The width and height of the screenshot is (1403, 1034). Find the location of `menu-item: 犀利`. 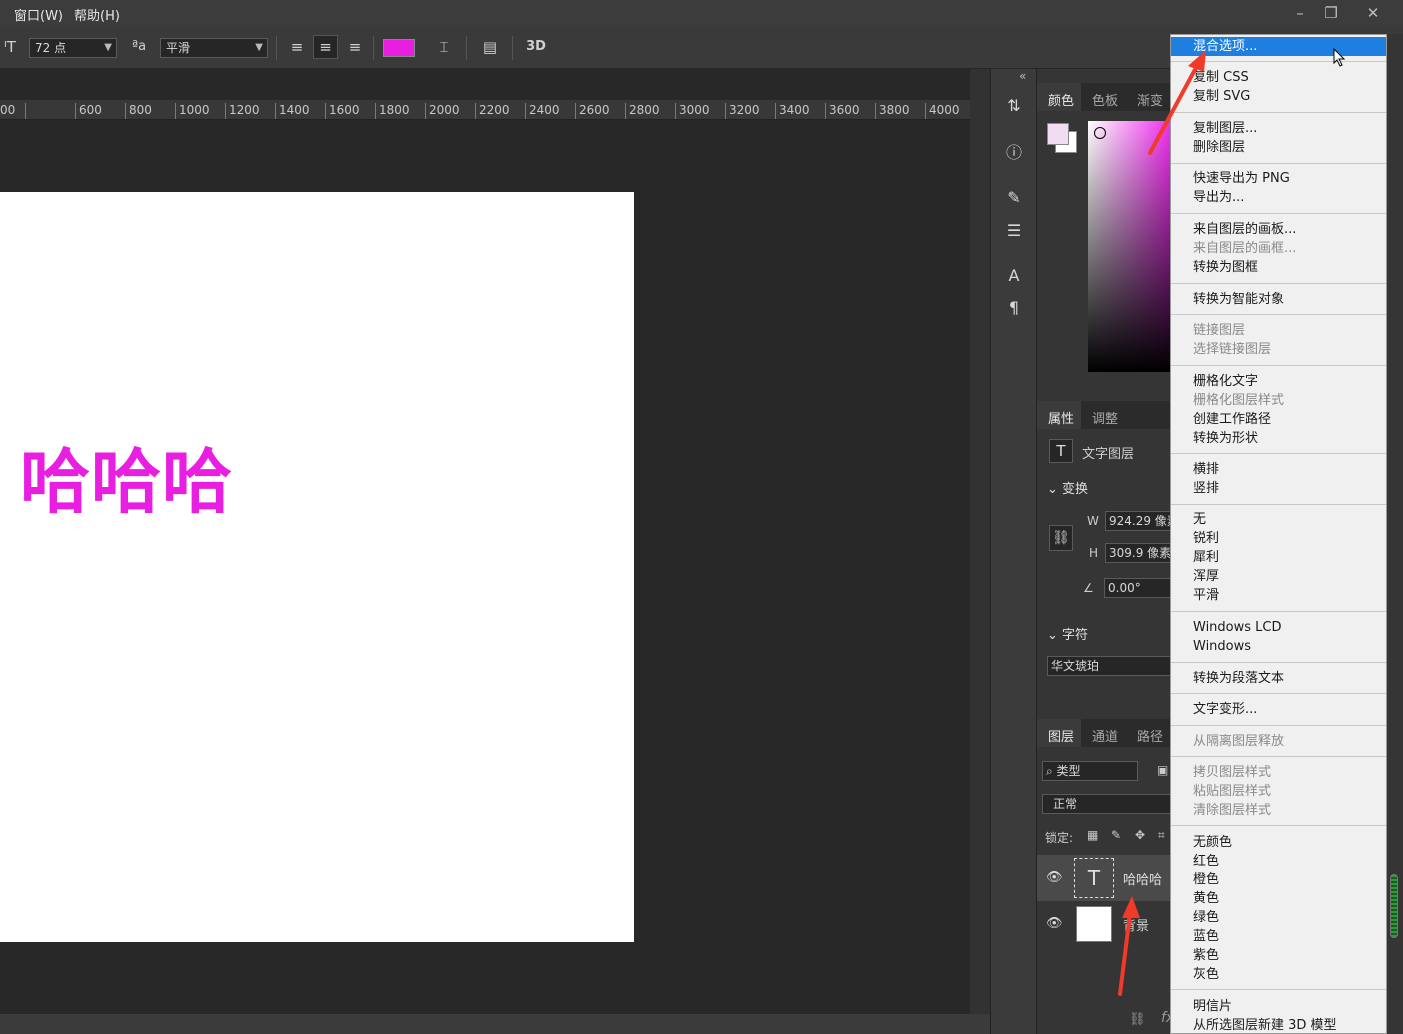

menu-item: 犀利 is located at coordinates (1278, 557).